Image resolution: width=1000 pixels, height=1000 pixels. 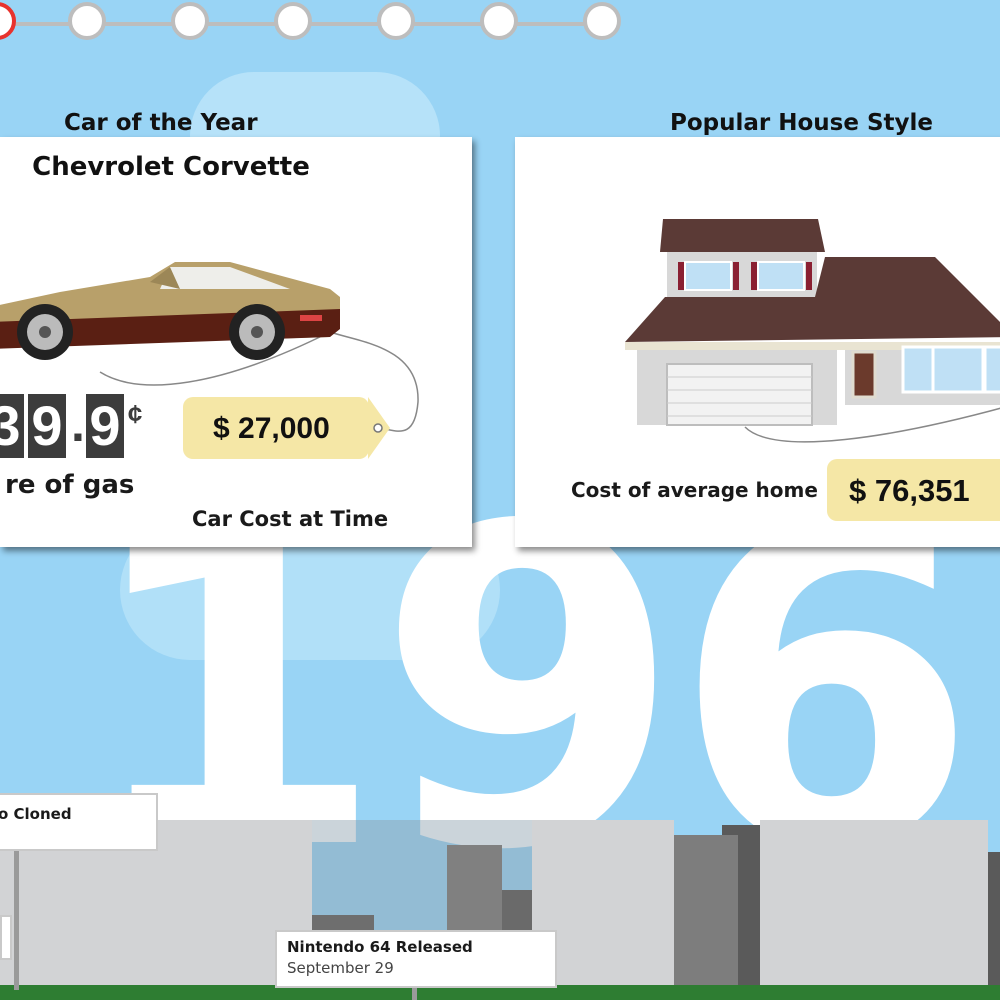 I want to click on gas-label: re of gas, so click(x=70, y=485).